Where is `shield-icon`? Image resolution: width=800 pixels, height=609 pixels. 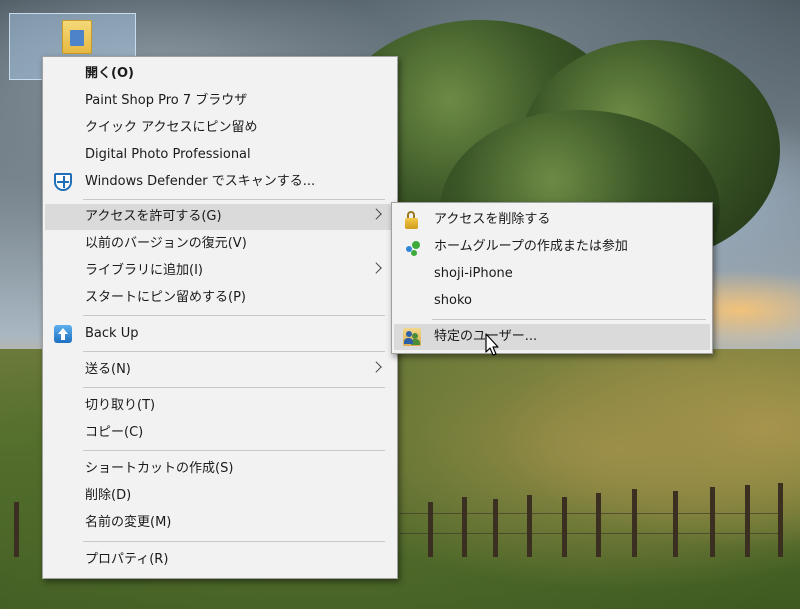 shield-icon is located at coordinates (63, 182).